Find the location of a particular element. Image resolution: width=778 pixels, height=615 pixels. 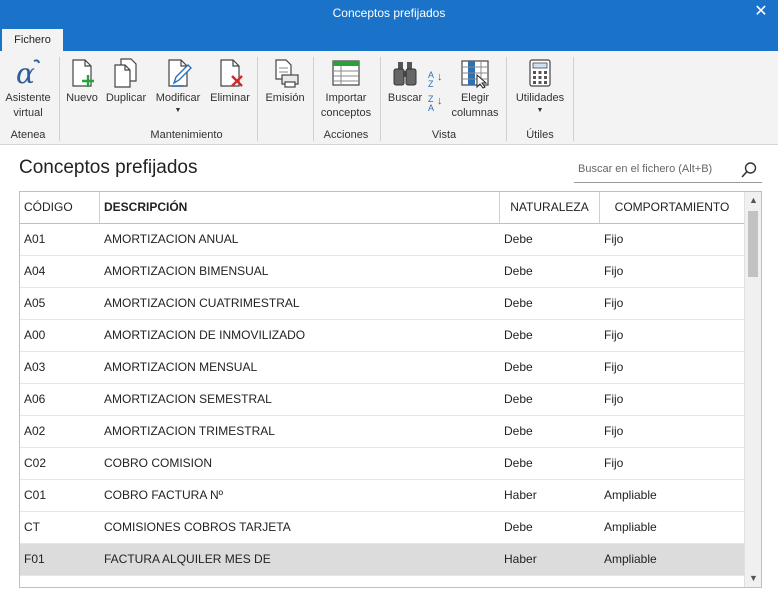

eliminar-label: Eliminar is located at coordinates (230, 98).